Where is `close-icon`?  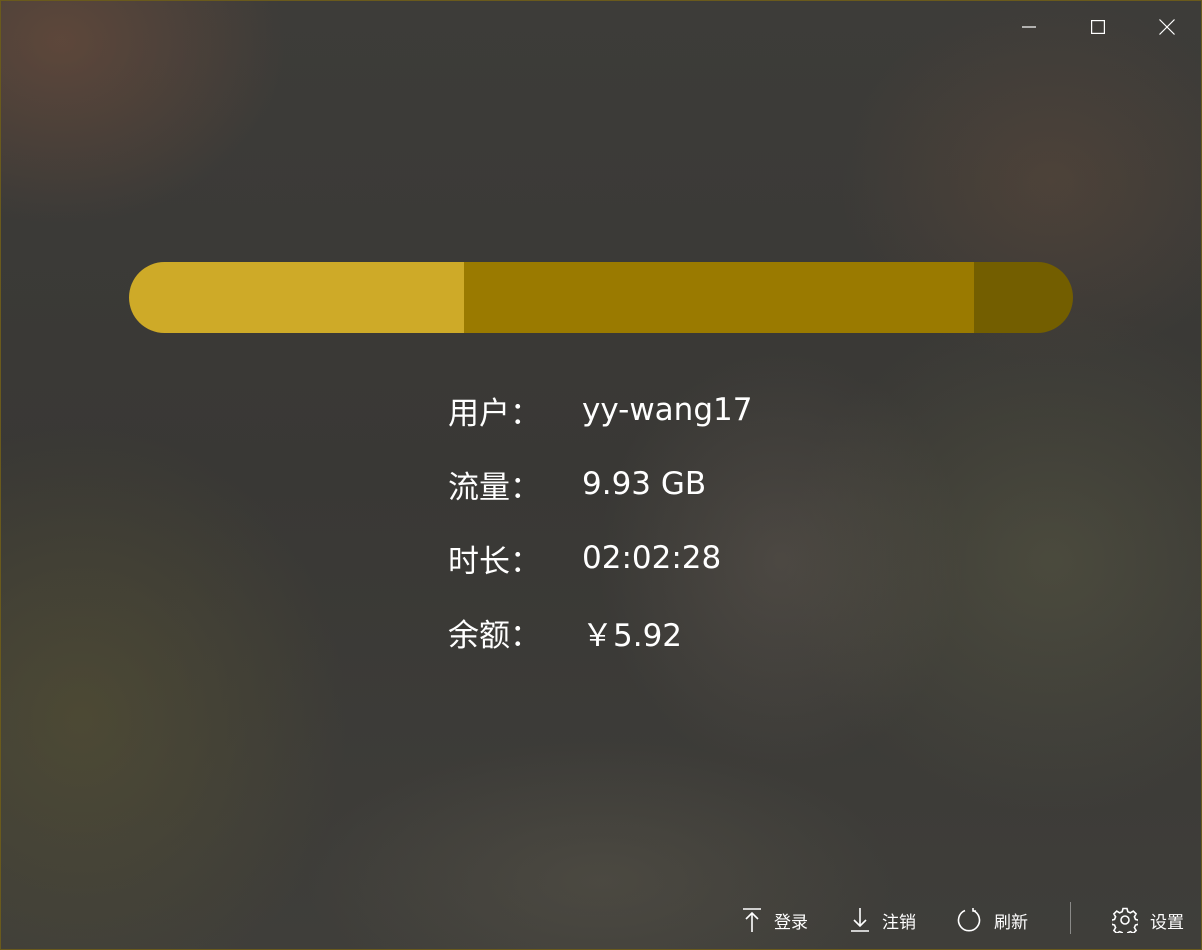 close-icon is located at coordinates (1166, 27).